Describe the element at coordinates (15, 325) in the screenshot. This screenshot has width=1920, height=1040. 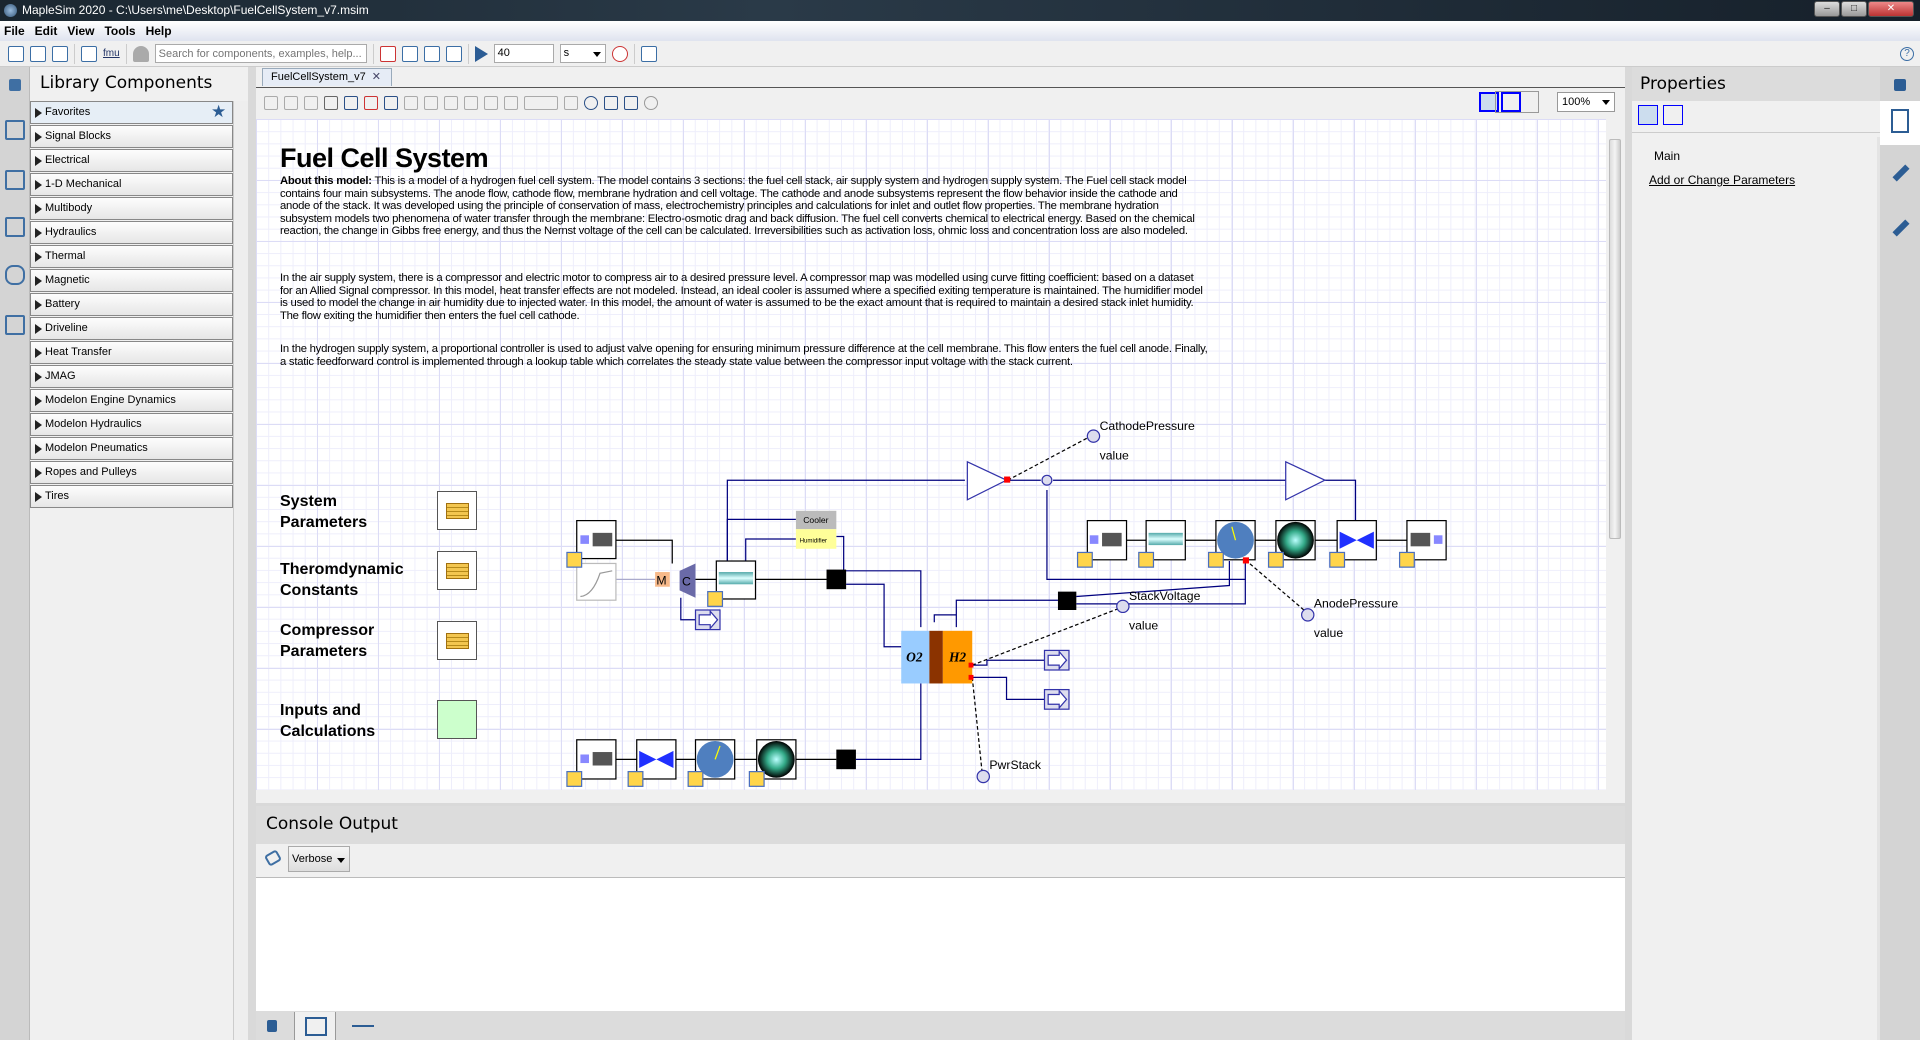
I see `apps-icon` at that location.